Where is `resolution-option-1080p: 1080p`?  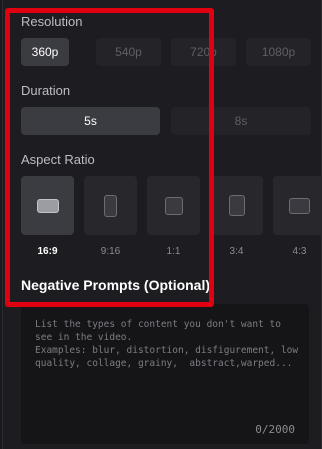
resolution-option-1080p: 1080p is located at coordinates (278, 52).